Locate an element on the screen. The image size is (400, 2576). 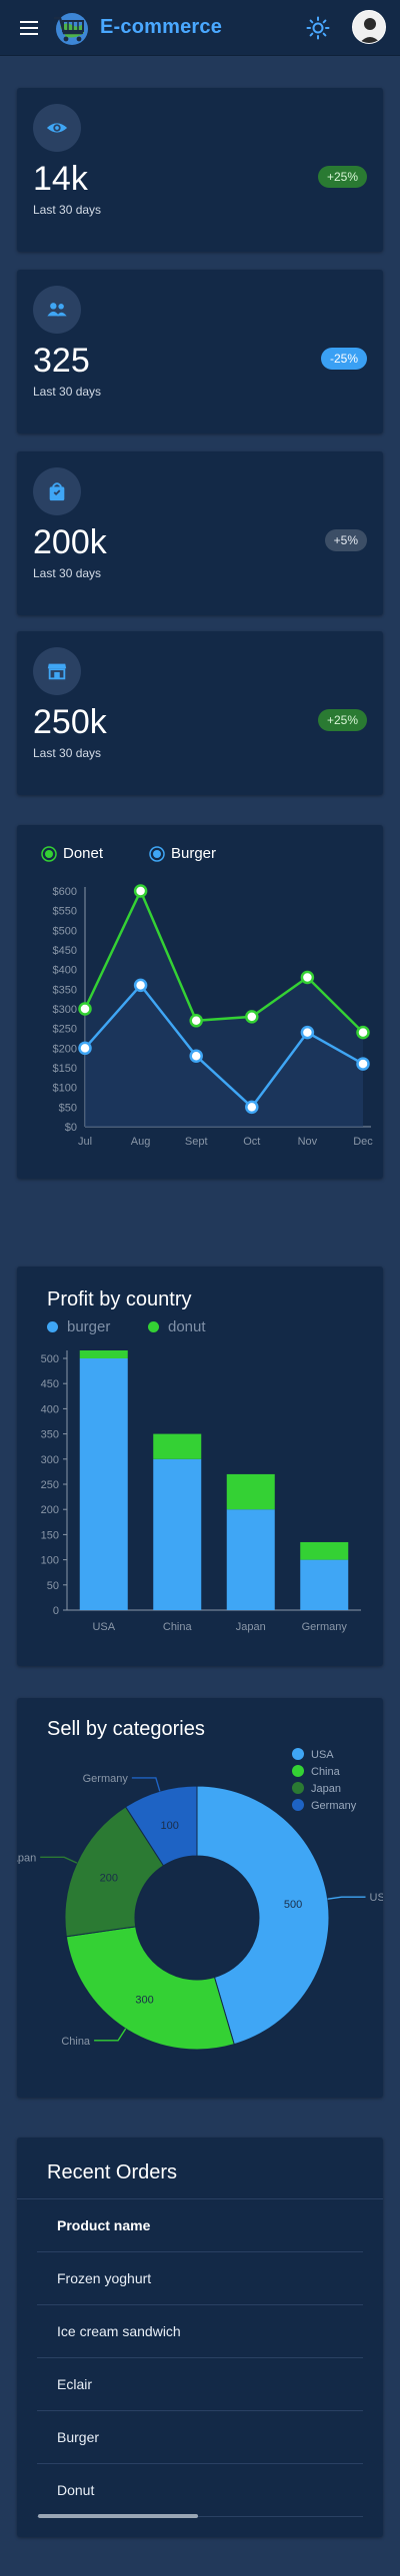
legend-label: Germany is located at coordinates (334, 1806).